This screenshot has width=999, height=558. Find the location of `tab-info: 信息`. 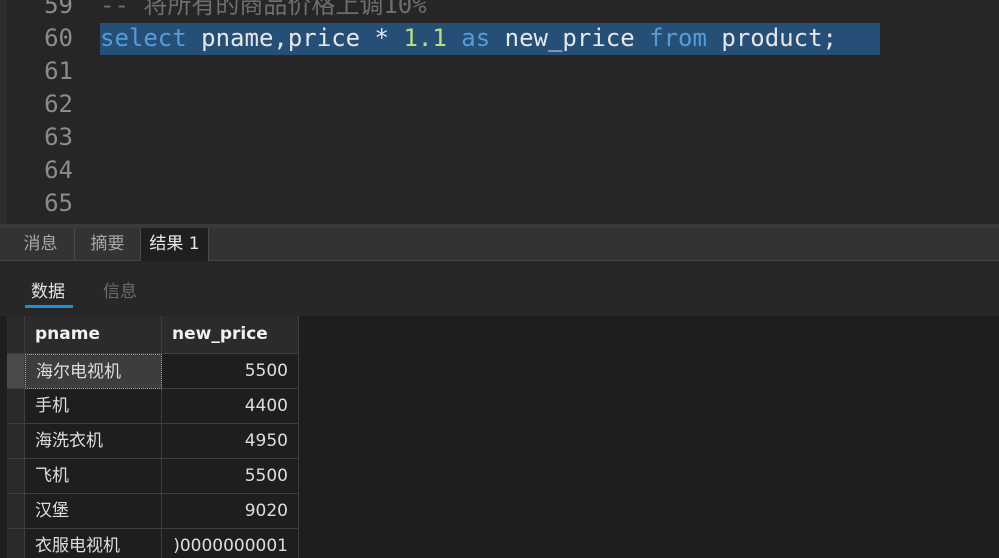

tab-info: 信息 is located at coordinates (120, 289).